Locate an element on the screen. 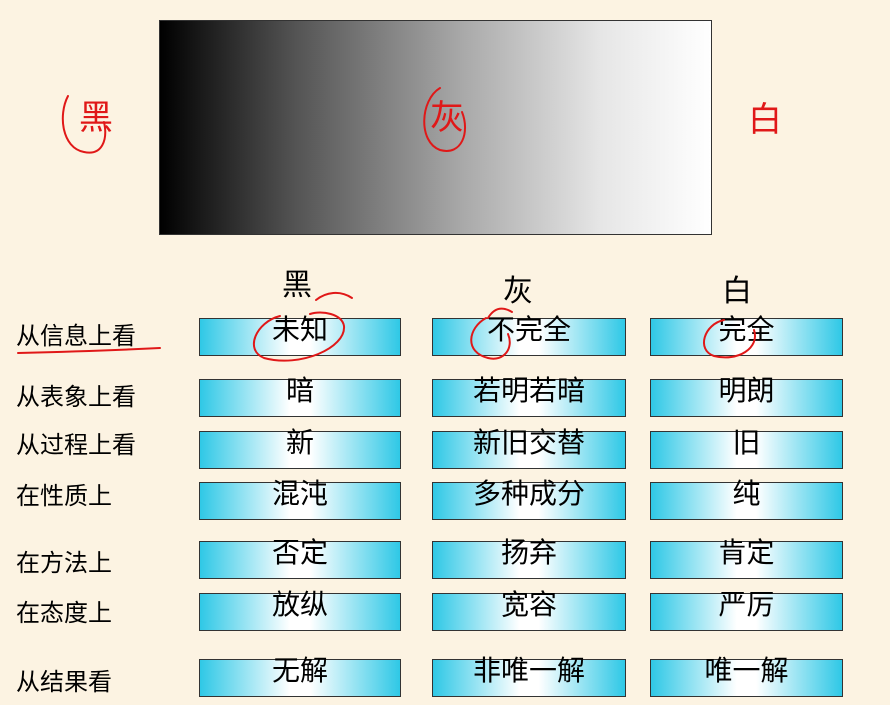 The image size is (890, 705). table-cell: 否定 is located at coordinates (300, 557).